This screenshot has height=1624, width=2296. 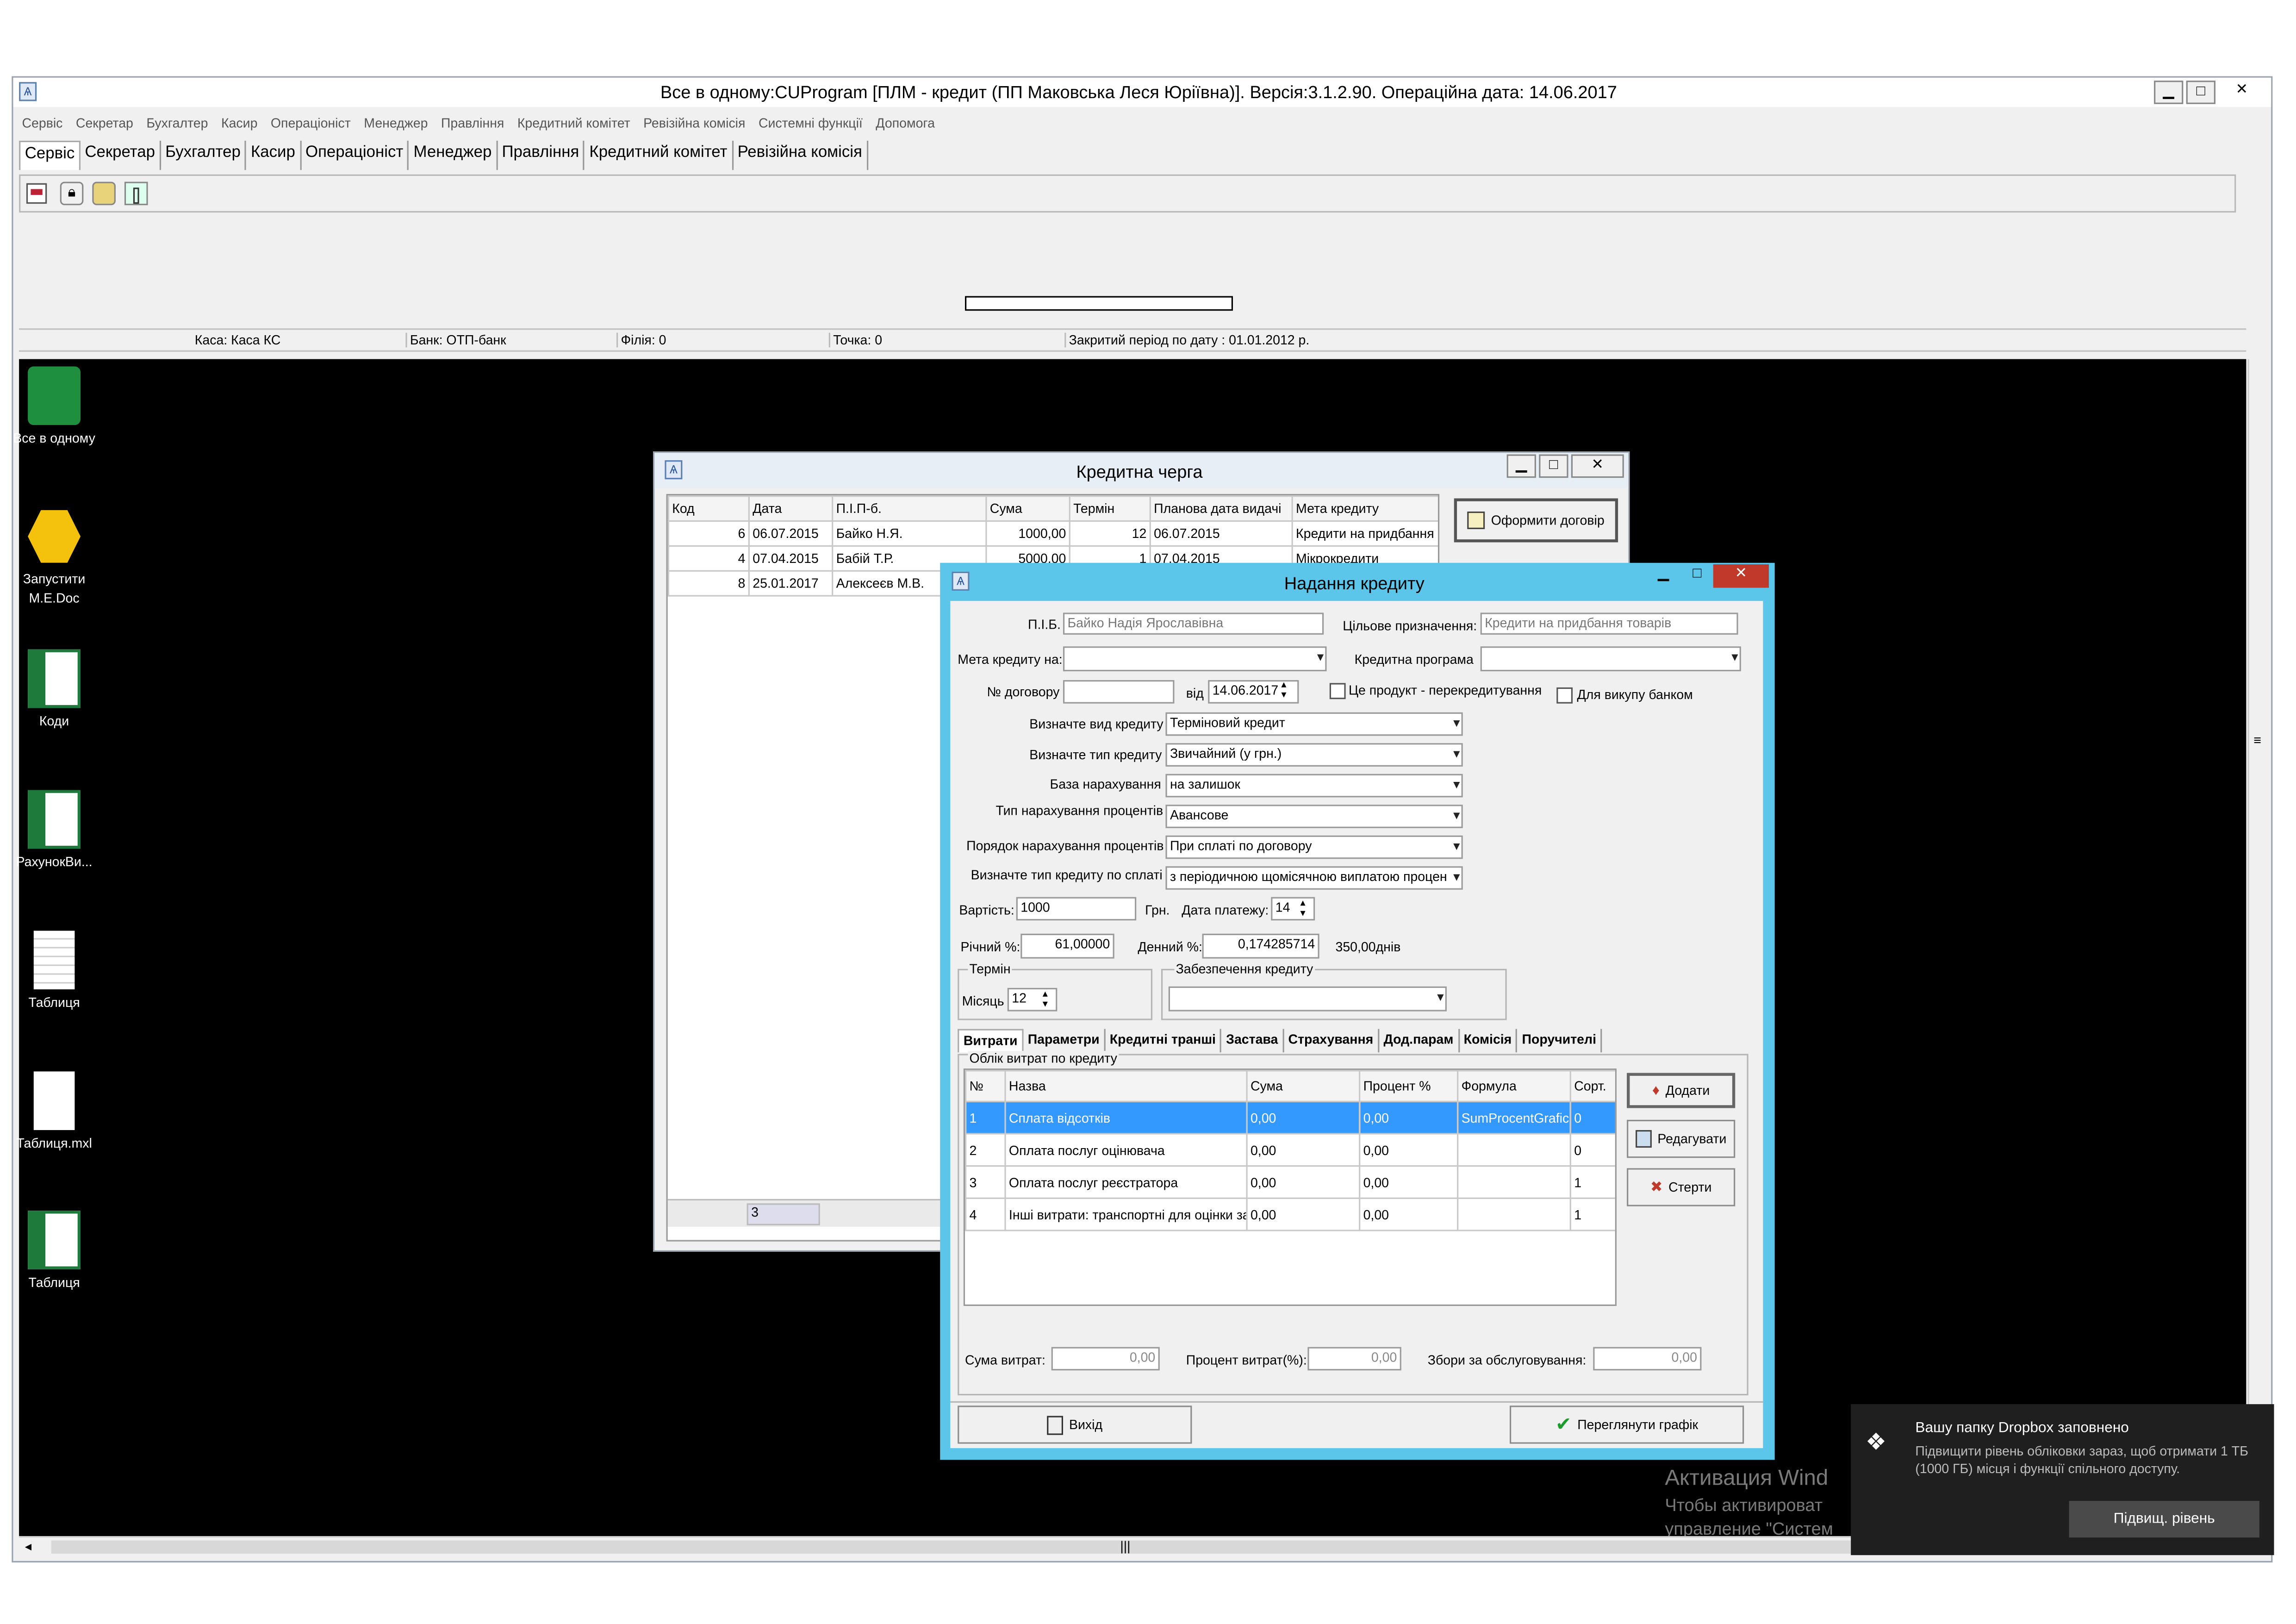 I want to click on kind-combo: Терміновий кредит, so click(x=1314, y=724).